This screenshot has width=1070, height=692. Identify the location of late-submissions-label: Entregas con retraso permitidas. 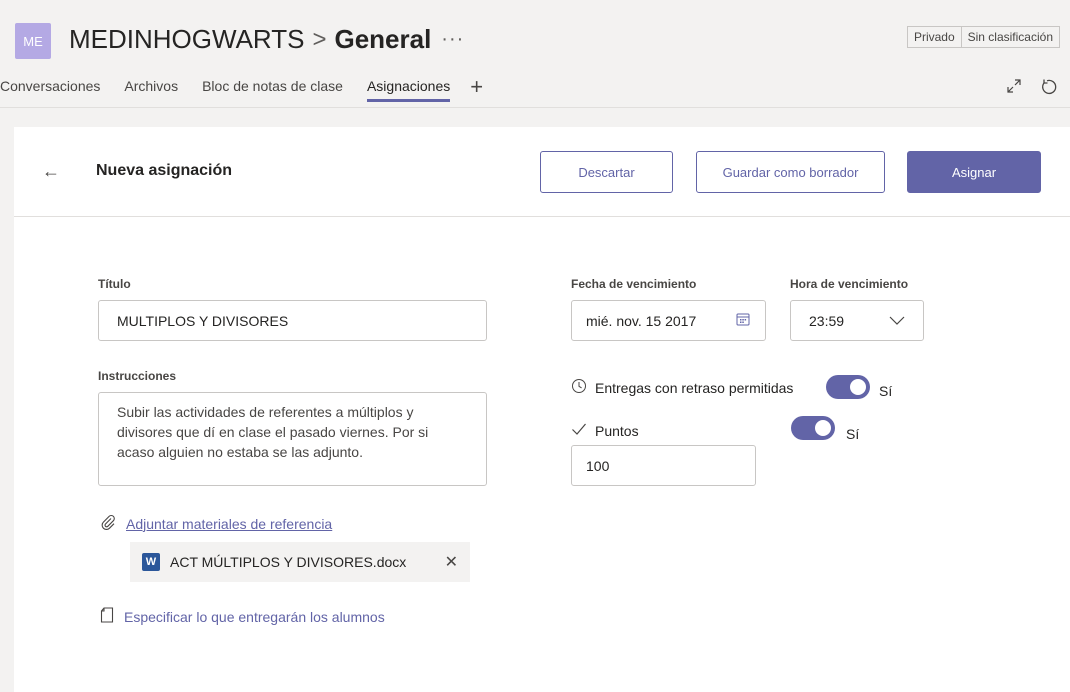
(694, 387).